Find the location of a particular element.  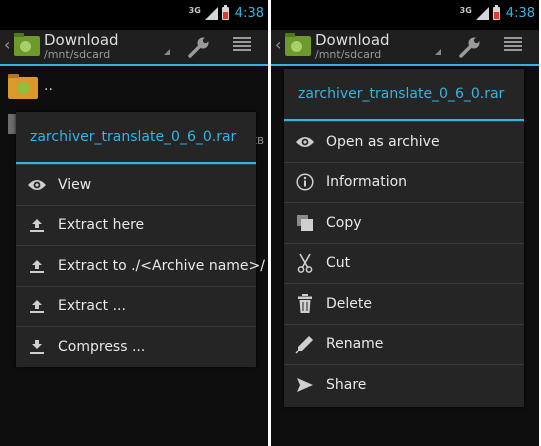

parent-folder-label: .. is located at coordinates (48, 86).